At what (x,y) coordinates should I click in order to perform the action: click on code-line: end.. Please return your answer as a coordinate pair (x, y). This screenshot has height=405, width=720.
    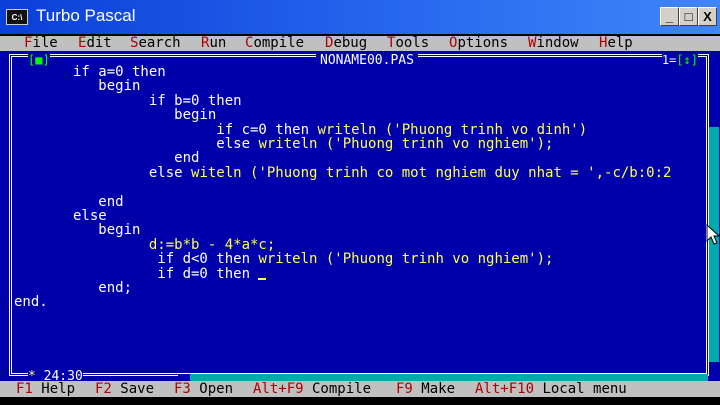
    Looking at the image, I should click on (31, 302).